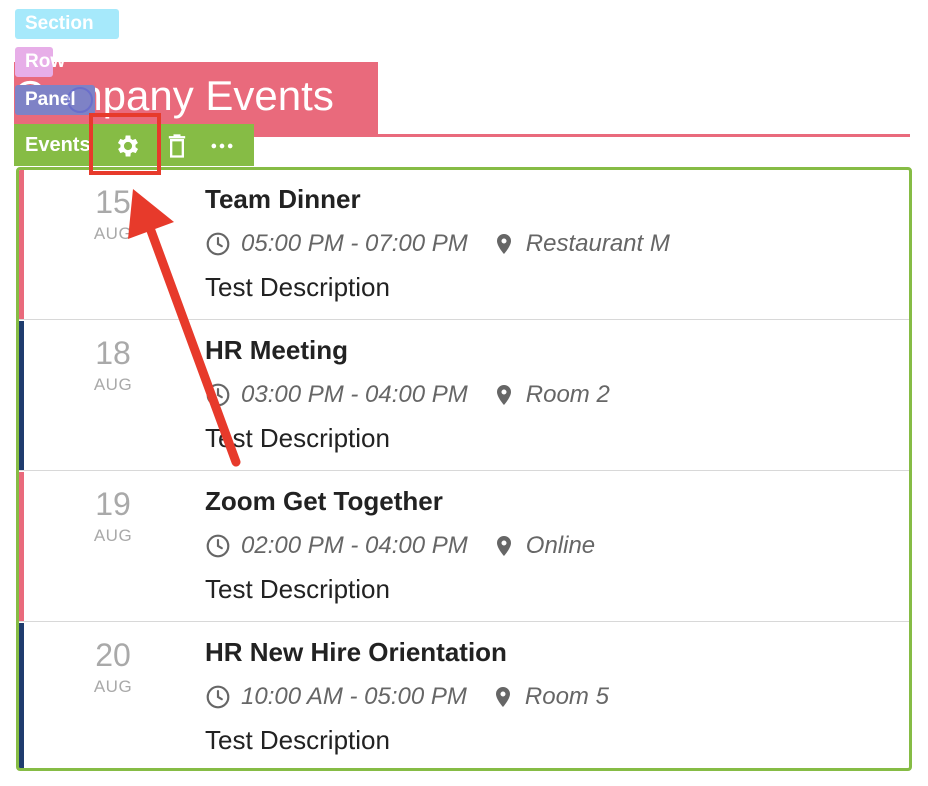  What do you see at coordinates (597, 243) in the screenshot?
I see `event-location: Restaurant M` at bounding box center [597, 243].